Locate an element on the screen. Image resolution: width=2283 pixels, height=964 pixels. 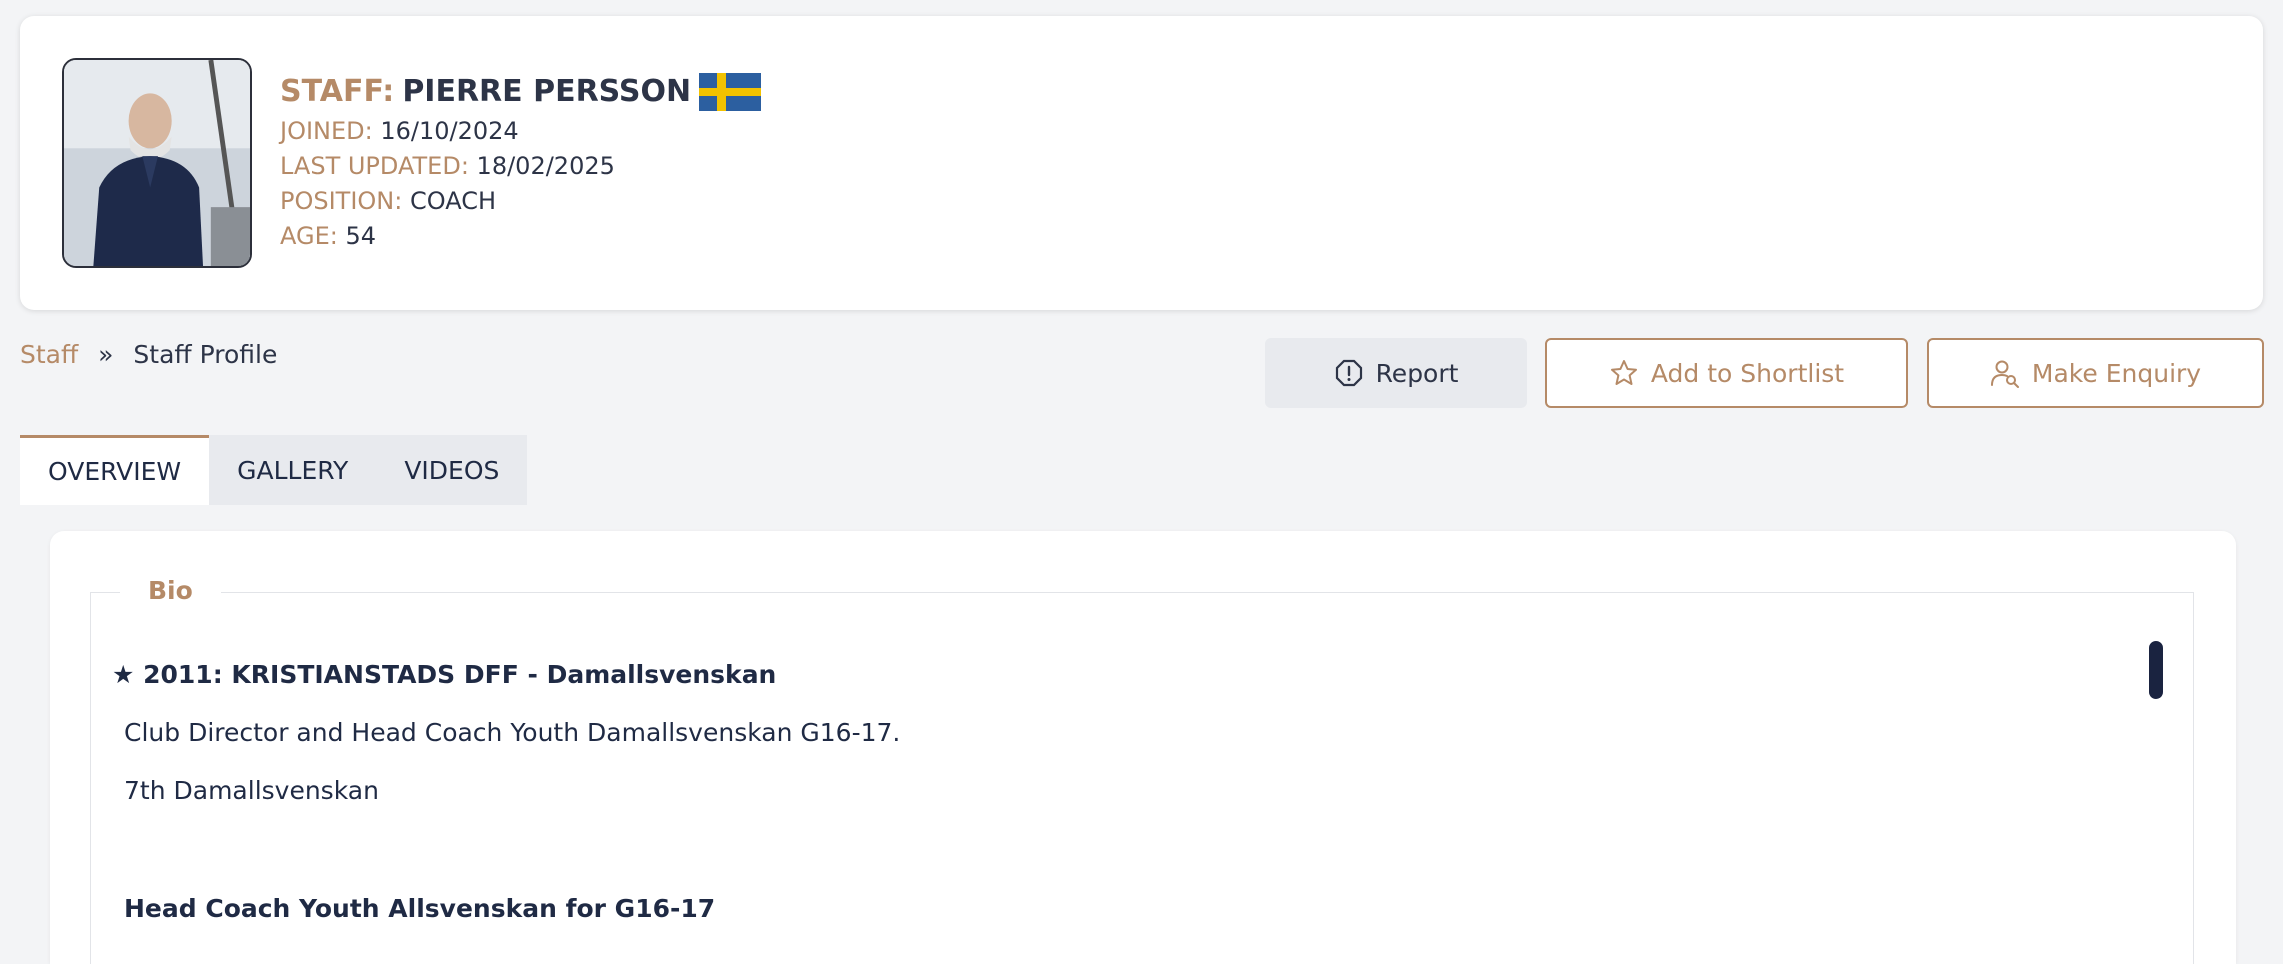
age-row: AGE: 54 is located at coordinates (520, 236).